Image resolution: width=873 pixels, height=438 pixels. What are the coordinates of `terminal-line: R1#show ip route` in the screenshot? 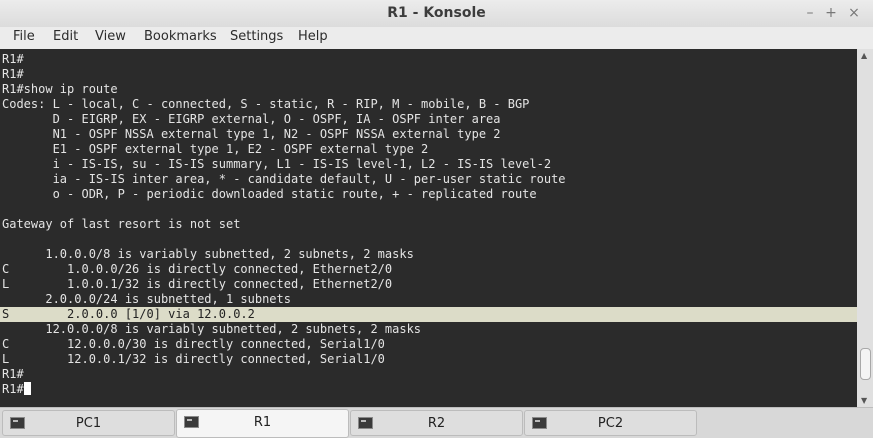 It's located at (429, 89).